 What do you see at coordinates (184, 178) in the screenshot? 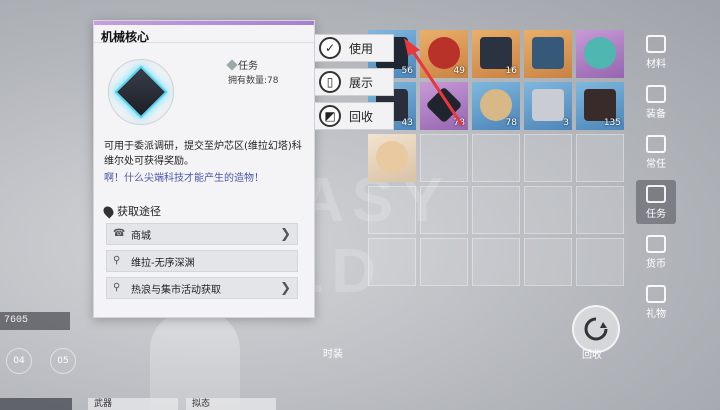
I see `item-flavor-text: 啊！什么尖端科技才能产生的造物！` at bounding box center [184, 178].